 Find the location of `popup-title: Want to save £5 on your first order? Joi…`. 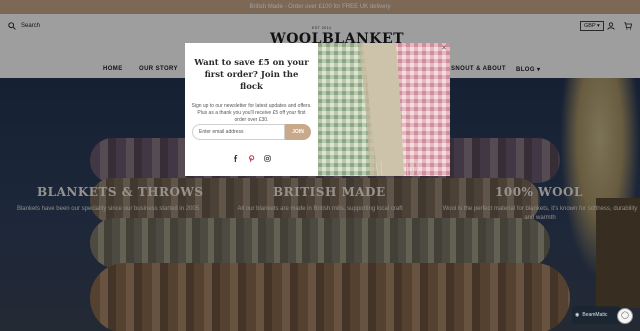

popup-title: Want to save £5 on your first order? Joi… is located at coordinates (251, 75).